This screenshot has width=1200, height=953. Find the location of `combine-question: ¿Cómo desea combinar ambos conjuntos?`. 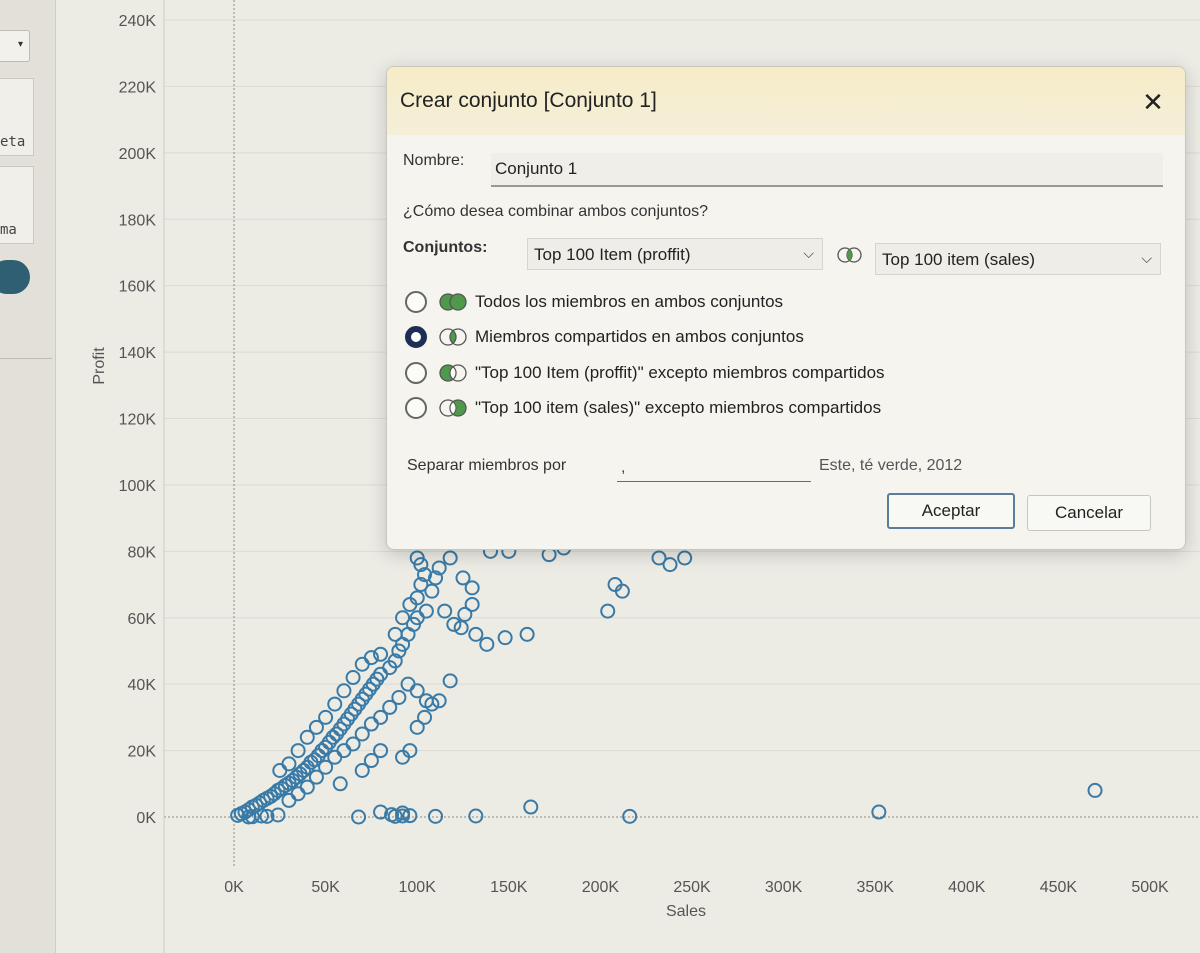

combine-question: ¿Cómo desea combinar ambos conjuntos? is located at coordinates (556, 211).